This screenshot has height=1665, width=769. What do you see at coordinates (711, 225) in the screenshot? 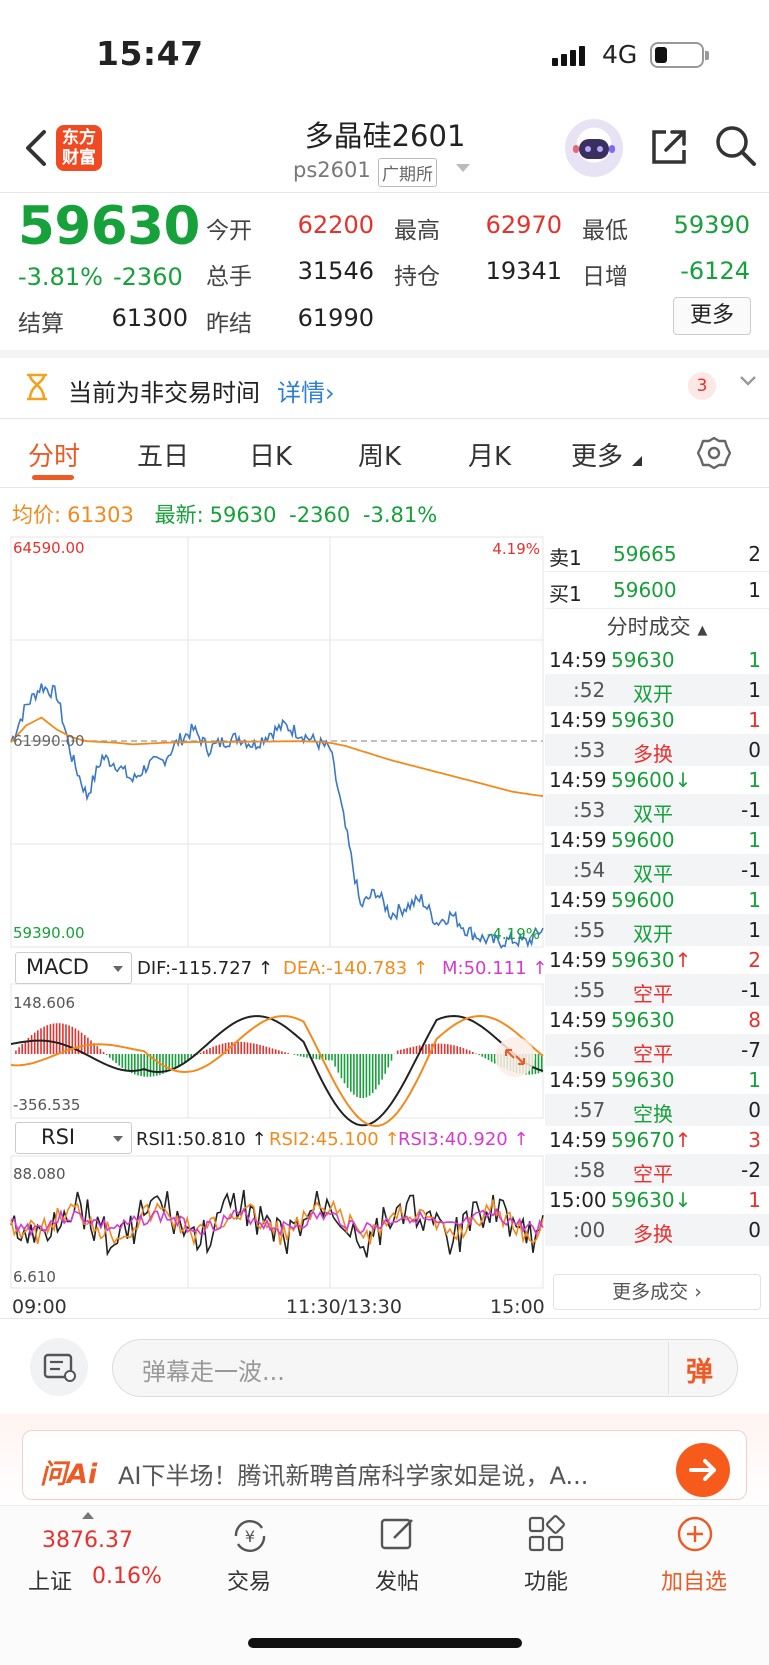
I see `low-value: 59390` at bounding box center [711, 225].